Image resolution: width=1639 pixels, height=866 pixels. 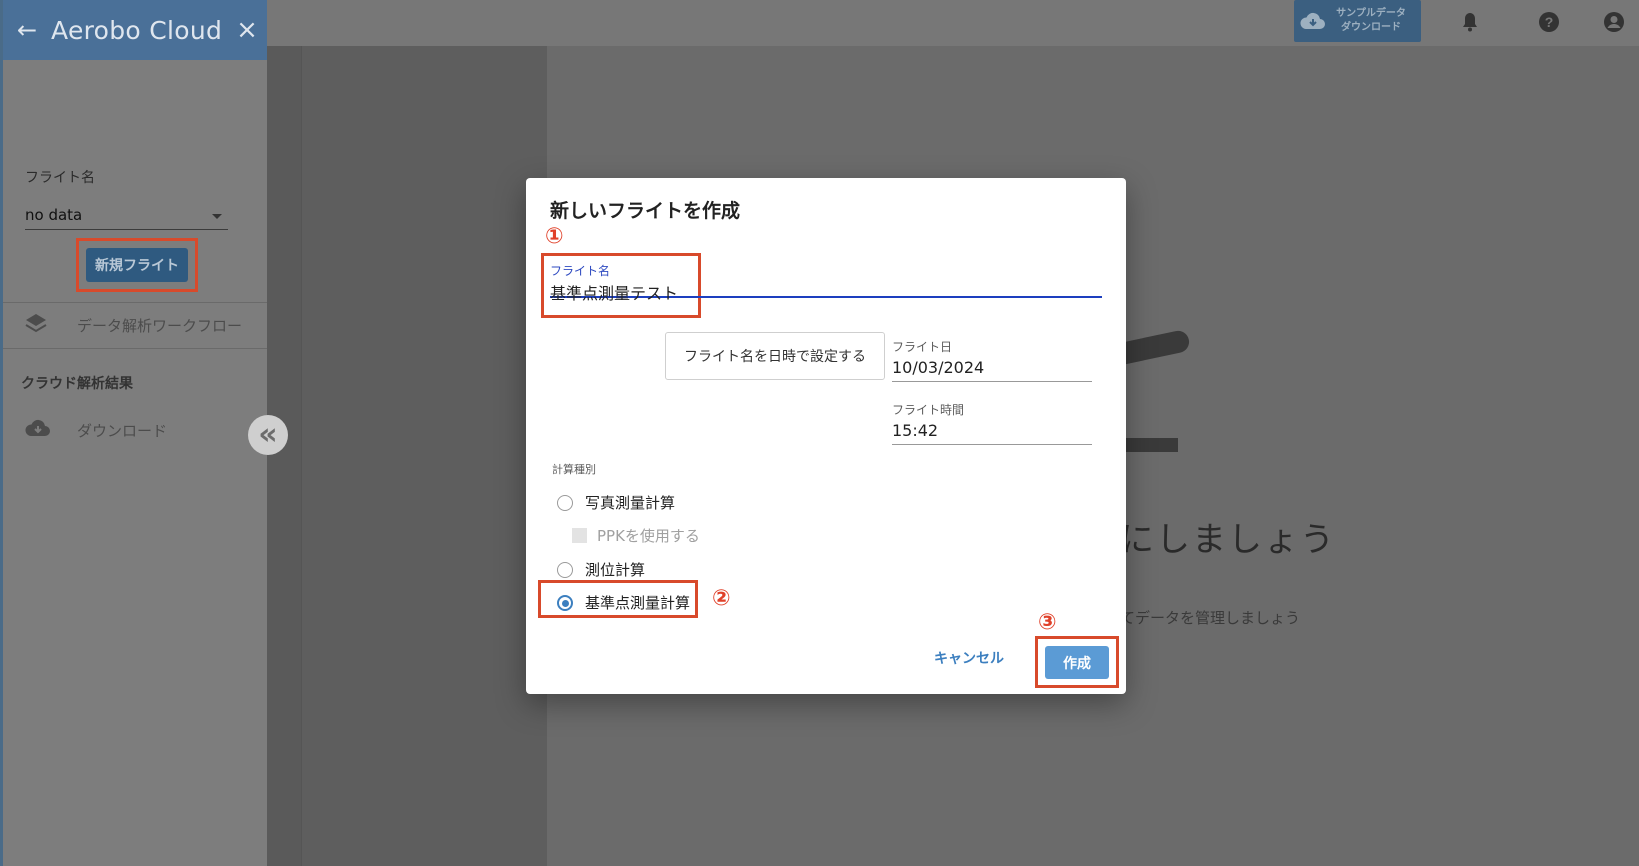 I want to click on close-icon: ×, so click(x=247, y=30).